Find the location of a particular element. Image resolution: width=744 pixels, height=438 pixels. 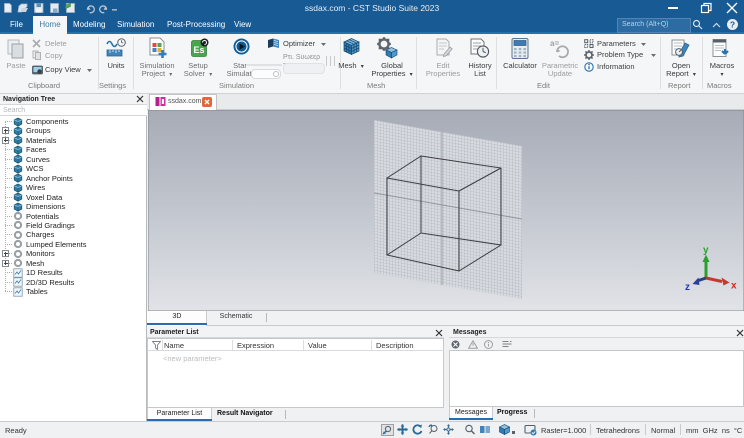

svg-text: Es is located at coordinates (198, 50).